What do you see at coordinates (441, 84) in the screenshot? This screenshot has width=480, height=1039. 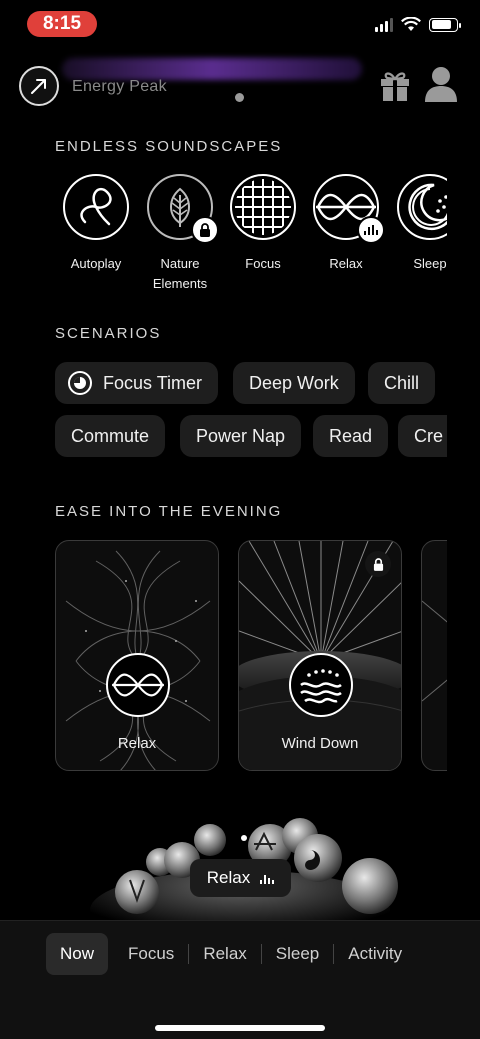 I see `profile-icon` at bounding box center [441, 84].